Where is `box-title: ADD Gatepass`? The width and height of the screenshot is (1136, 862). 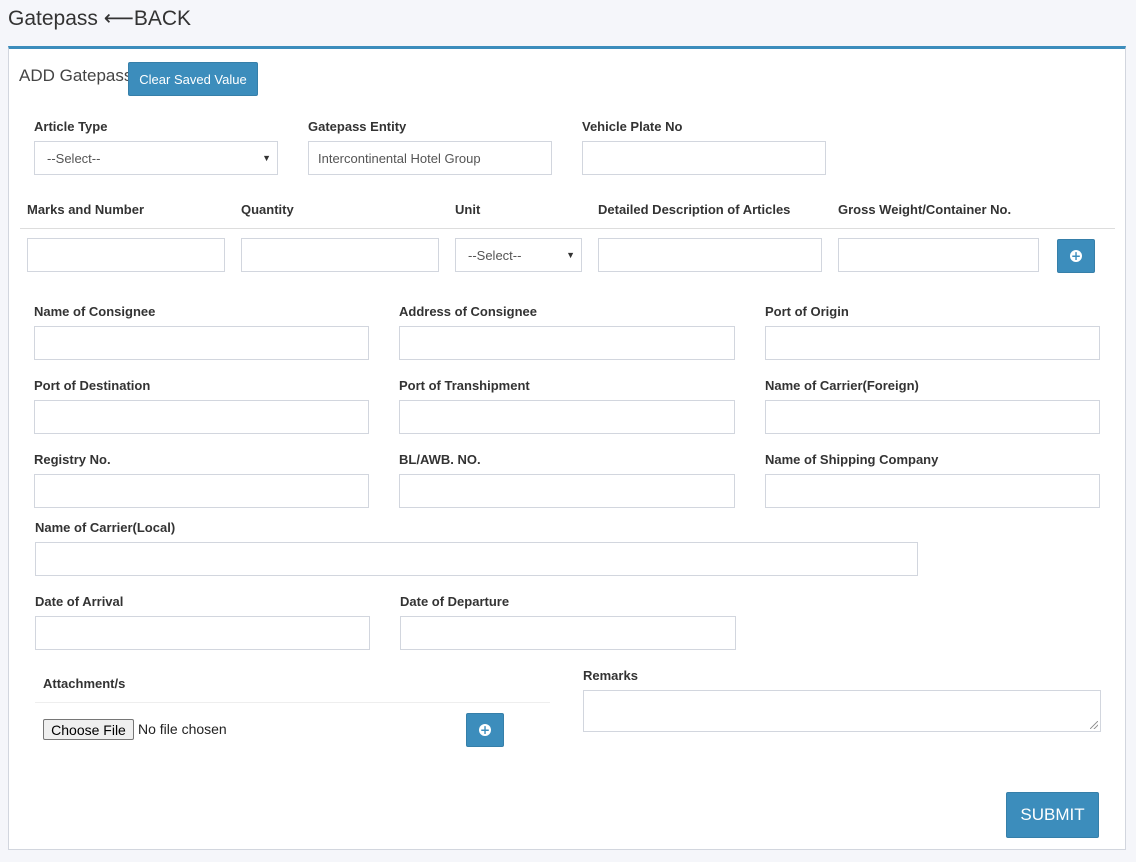
box-title: ADD Gatepass is located at coordinates (76, 75).